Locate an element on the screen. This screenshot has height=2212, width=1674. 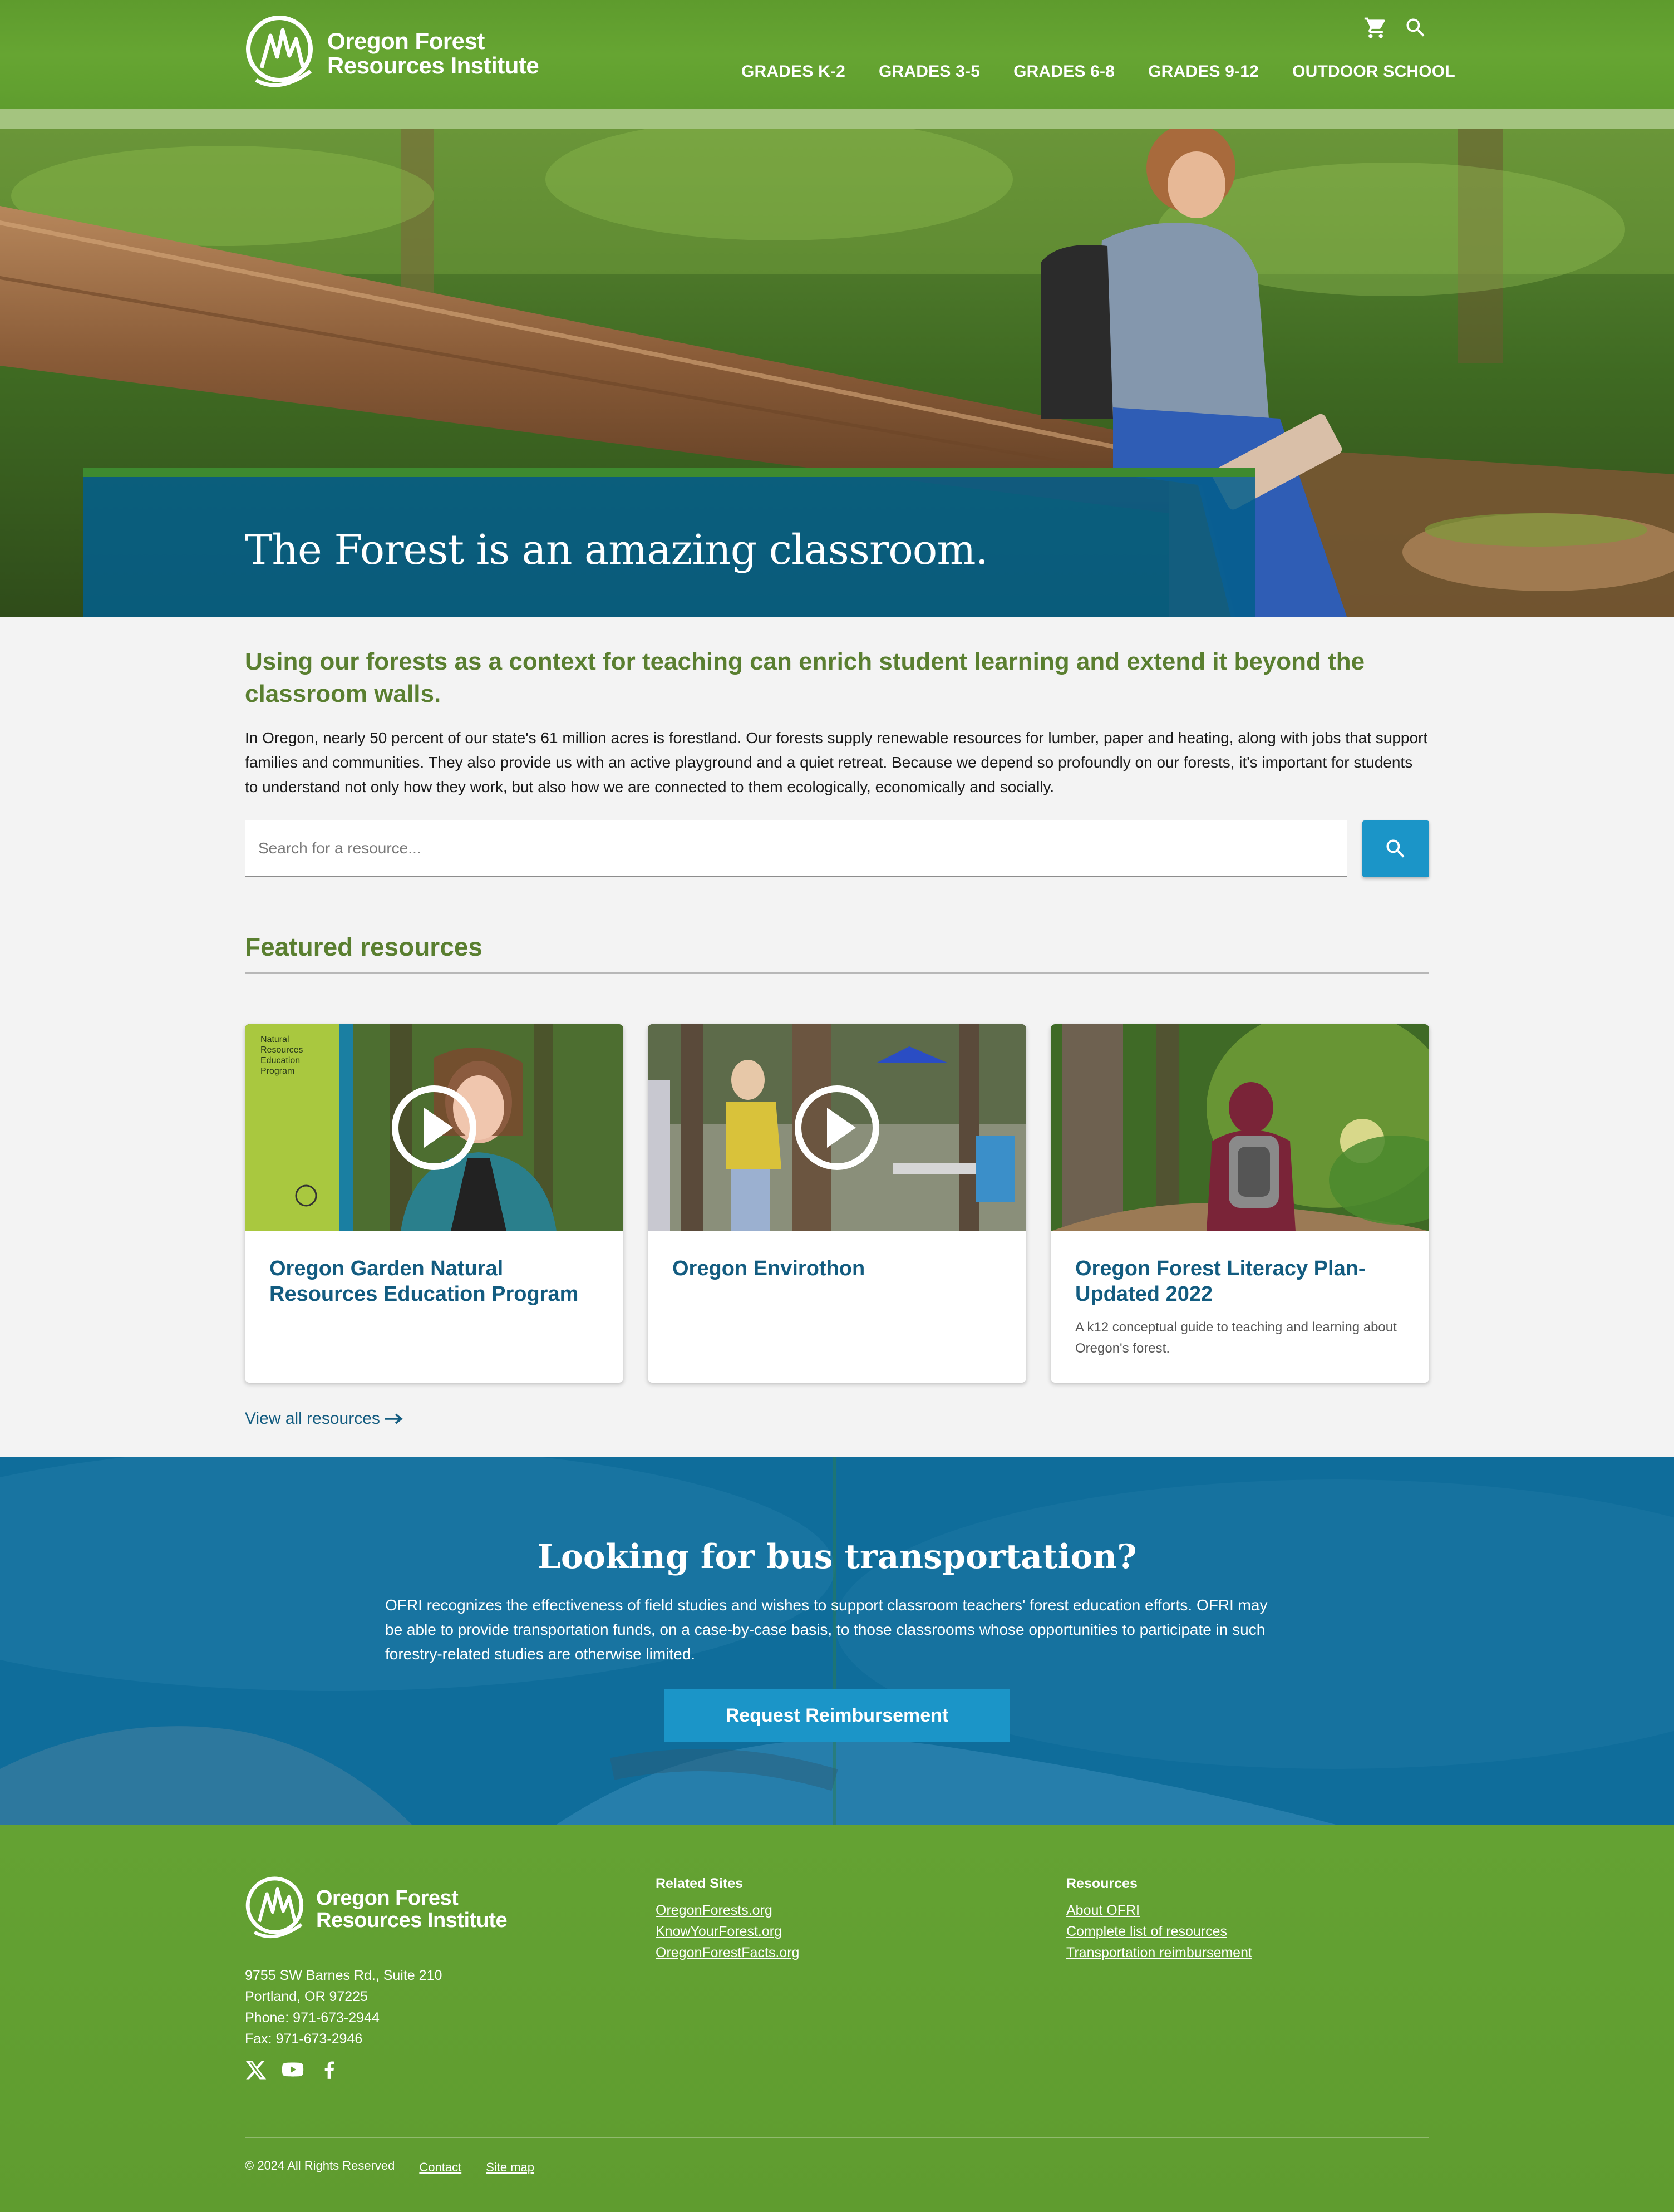
hero-title: The Forest is an amazing classroom. is located at coordinates (616, 550).